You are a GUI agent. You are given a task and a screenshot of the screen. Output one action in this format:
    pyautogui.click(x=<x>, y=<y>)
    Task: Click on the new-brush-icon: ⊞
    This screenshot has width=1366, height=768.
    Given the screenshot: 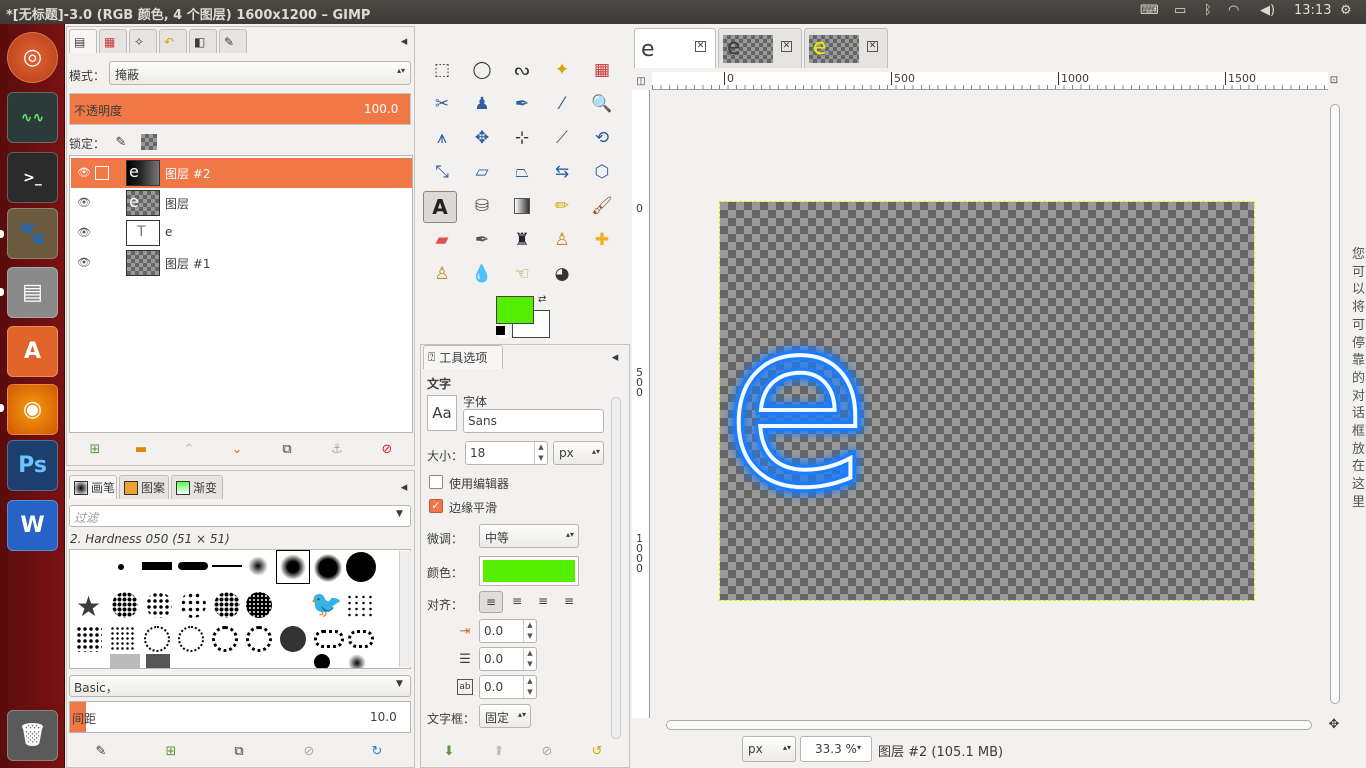 What is the action you would take?
    pyautogui.click(x=171, y=751)
    